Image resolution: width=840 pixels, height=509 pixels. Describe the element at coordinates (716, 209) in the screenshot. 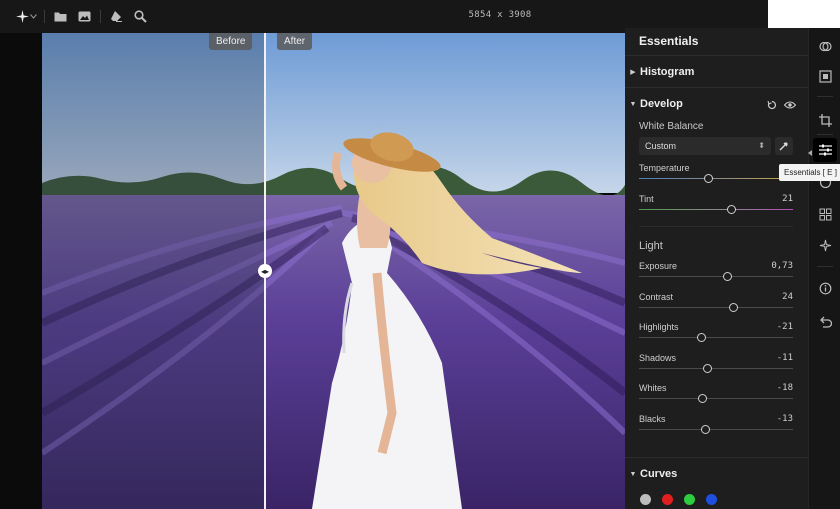

I see `tint-track` at that location.